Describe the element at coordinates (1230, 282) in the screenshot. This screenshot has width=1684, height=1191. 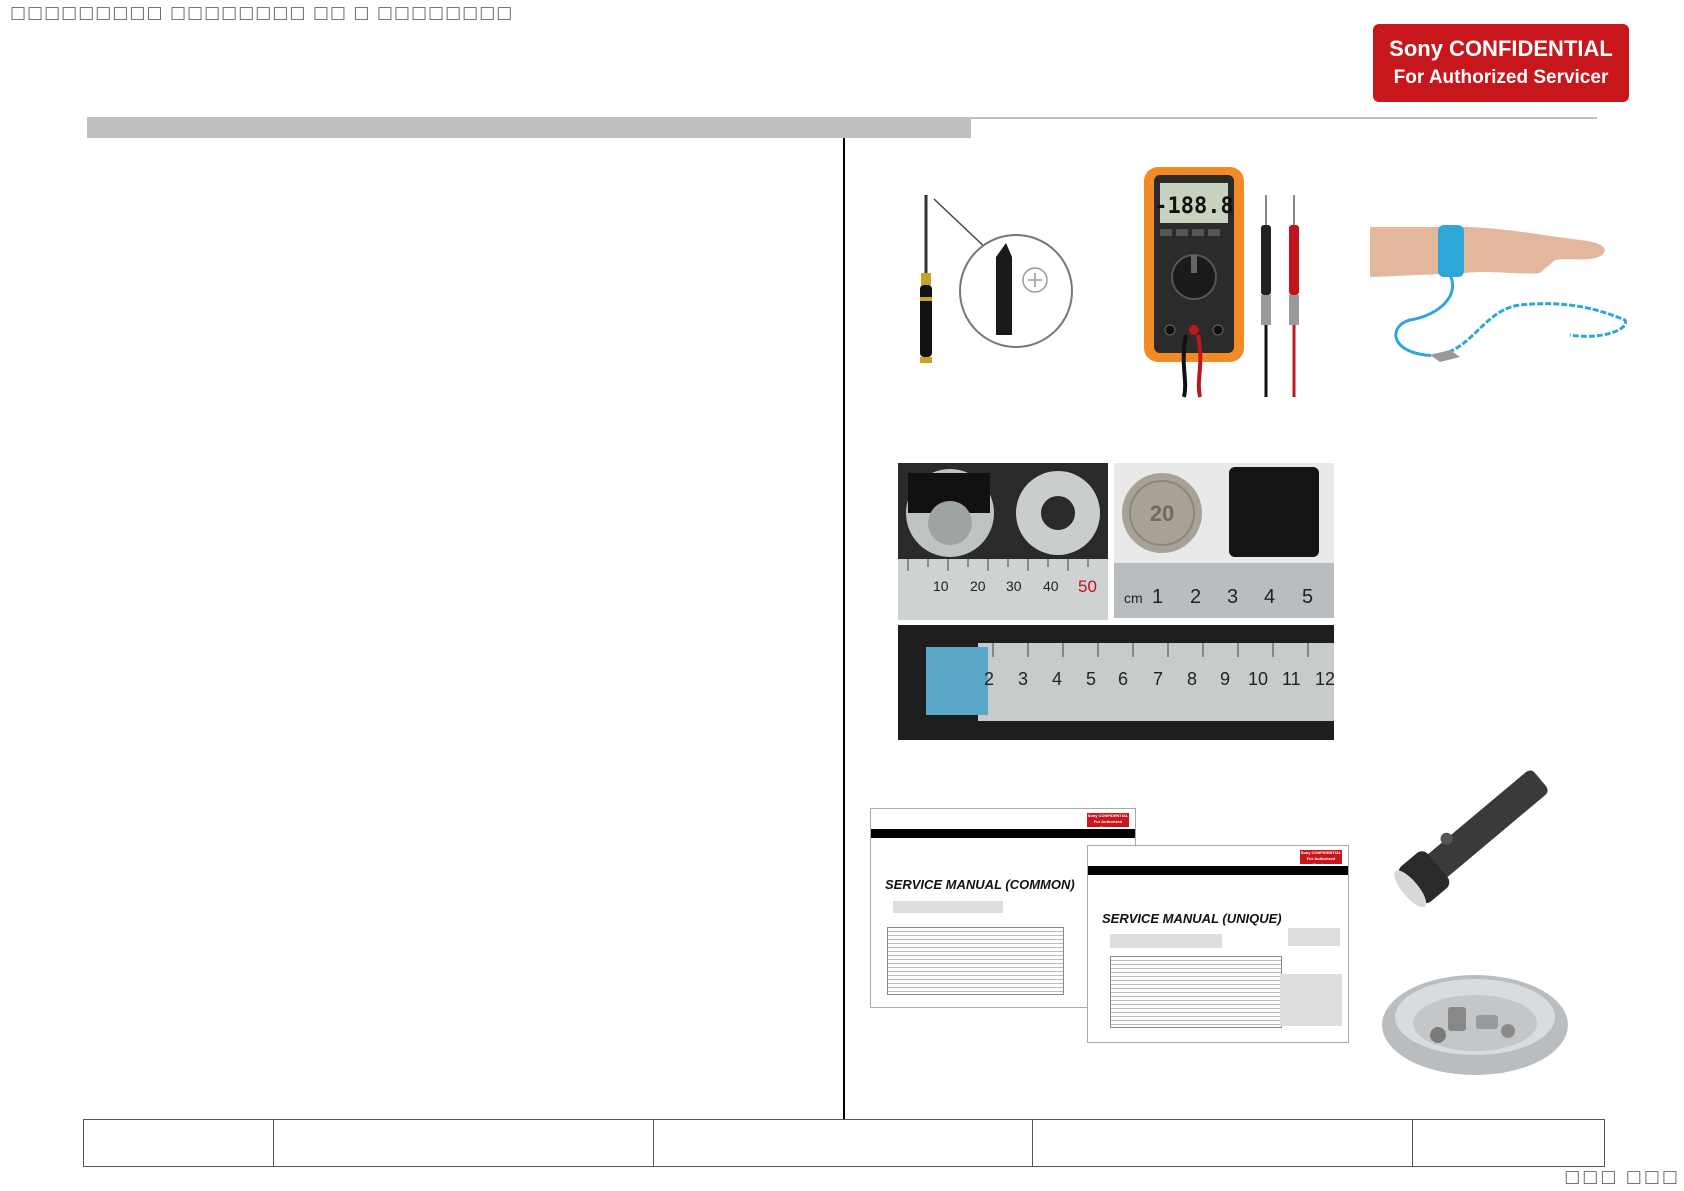
I see `multimeter-image: -188.8` at that location.